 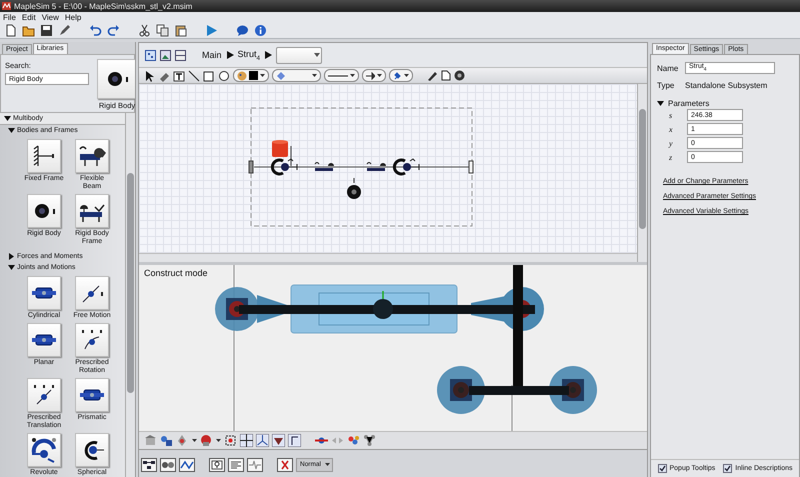 I want to click on breadcrumb-link: Main, so click(x=212, y=55).